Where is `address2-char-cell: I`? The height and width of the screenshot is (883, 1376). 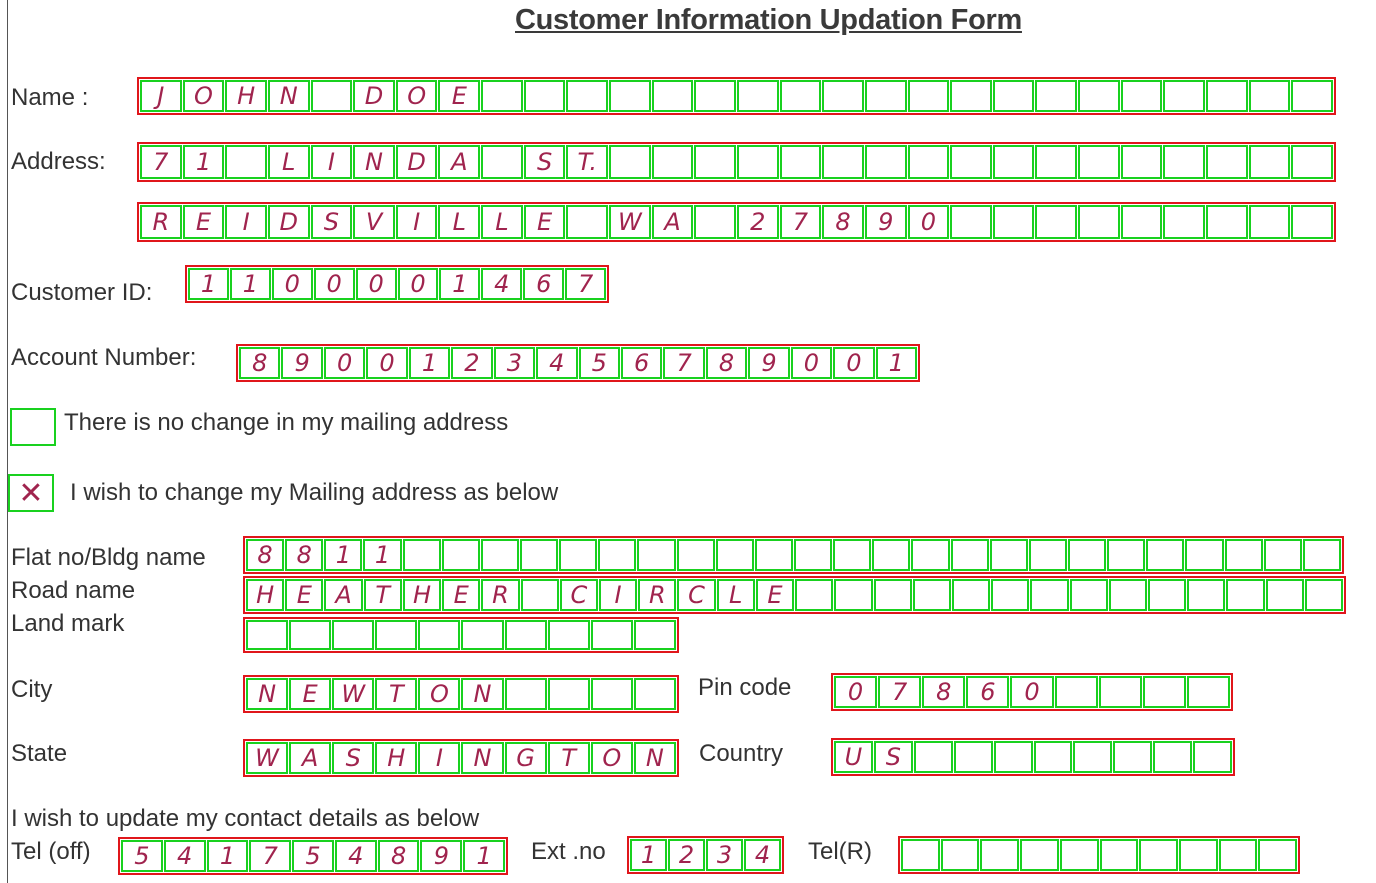 address2-char-cell: I is located at coordinates (246, 222).